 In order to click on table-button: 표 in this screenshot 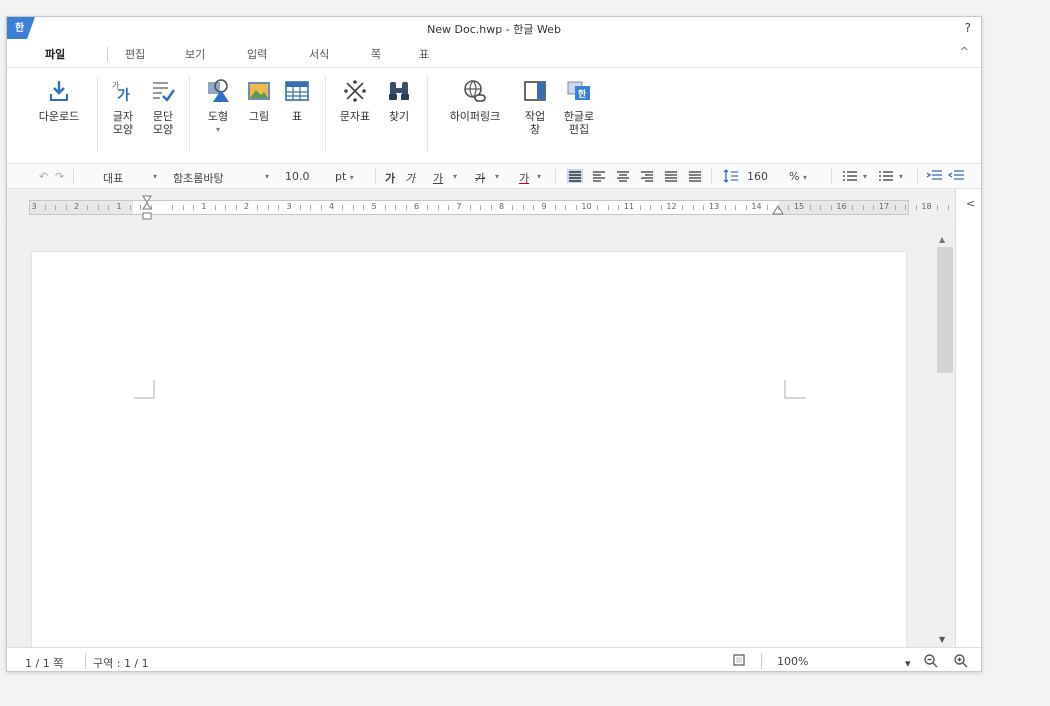, I will do `click(297, 100)`.